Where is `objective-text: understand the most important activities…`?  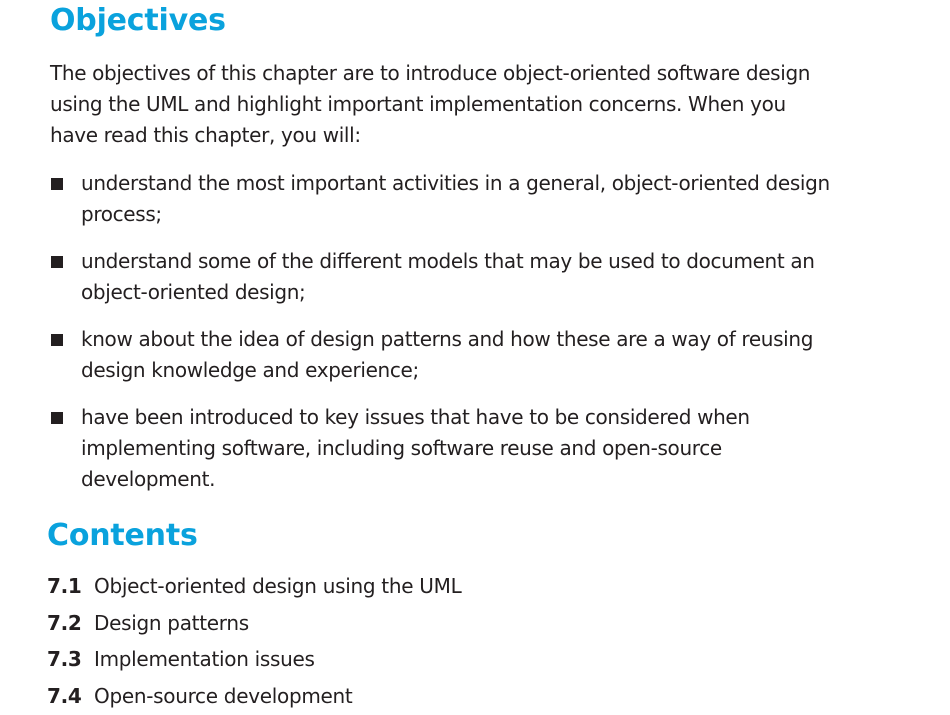
objective-text: understand the most important activities… is located at coordinates (455, 198).